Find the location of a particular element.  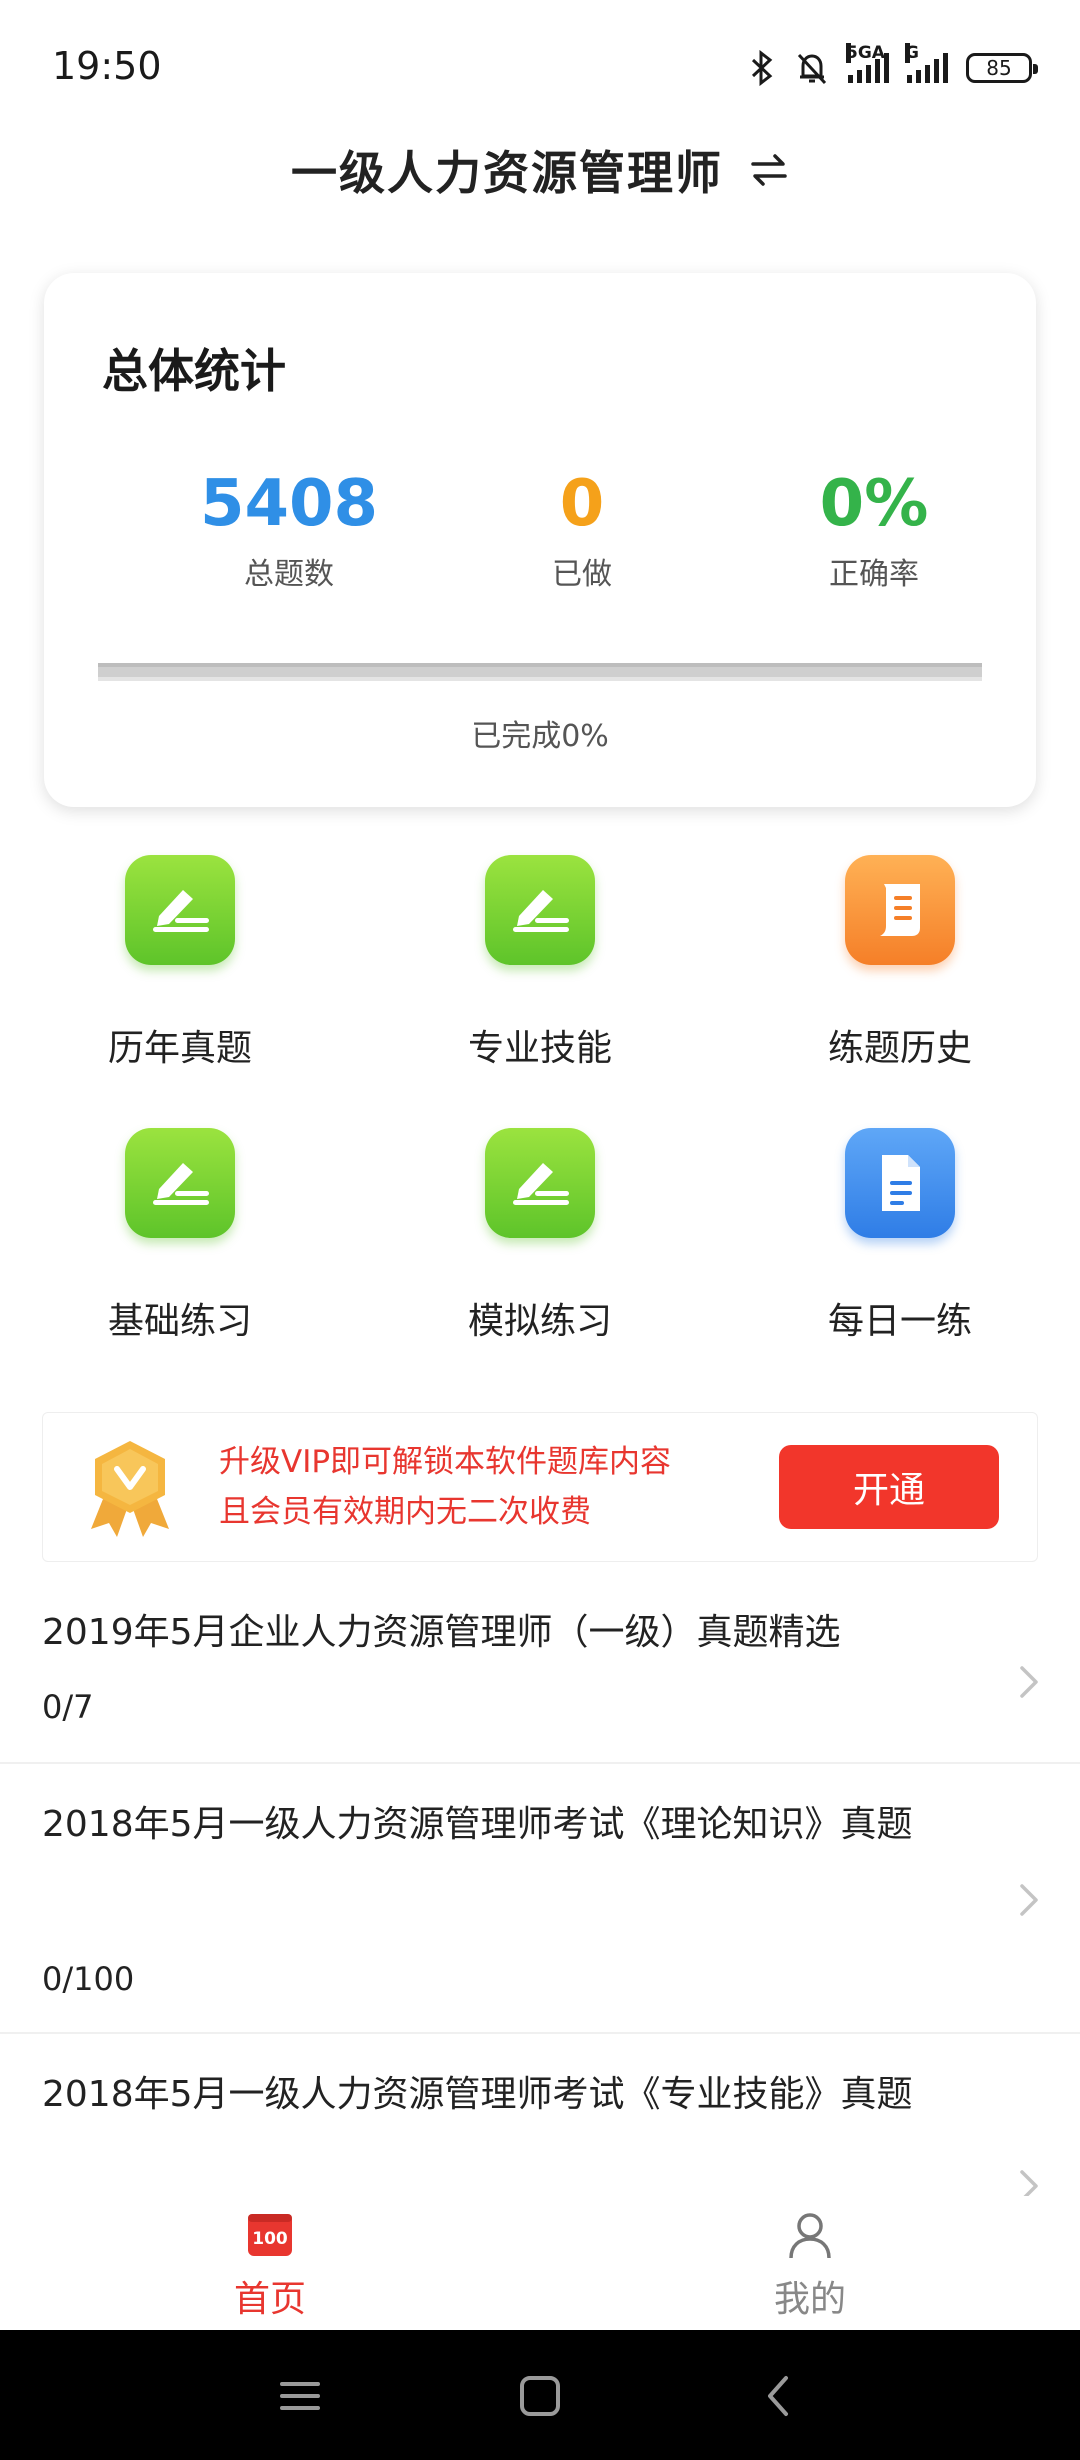

grid-item-past-exams: 历年真题 is located at coordinates (180, 975).